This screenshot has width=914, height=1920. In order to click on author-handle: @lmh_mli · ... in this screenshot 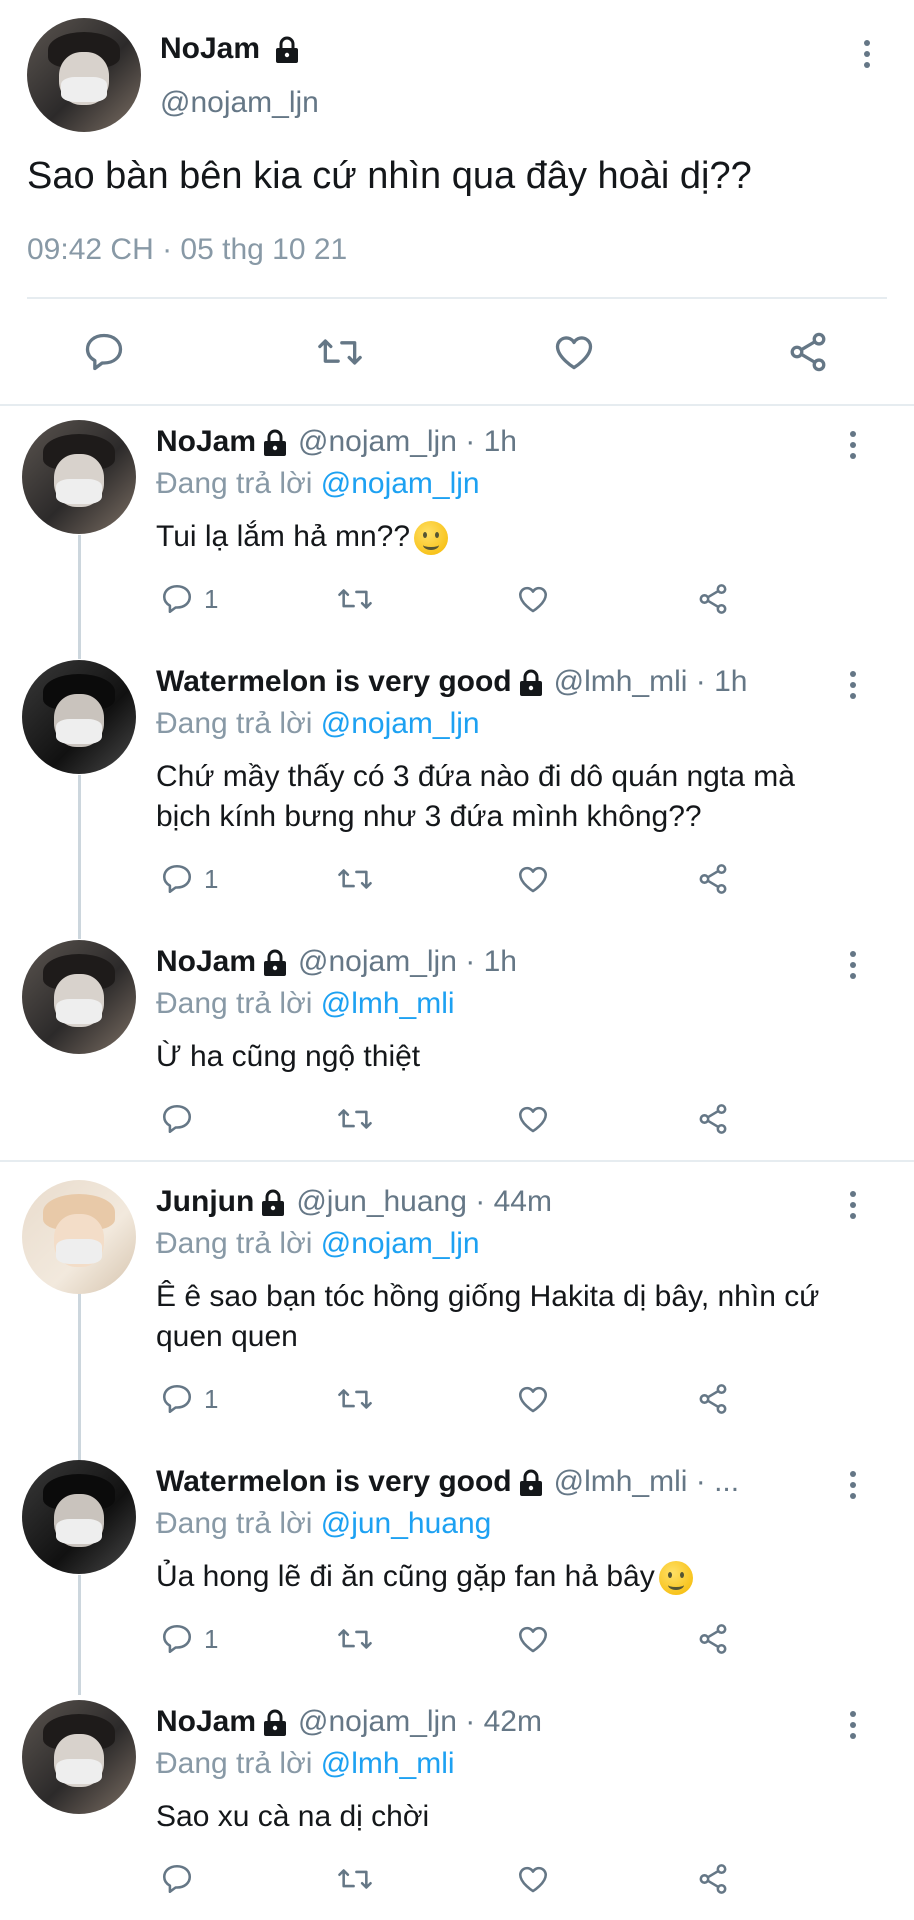, I will do `click(646, 1481)`.